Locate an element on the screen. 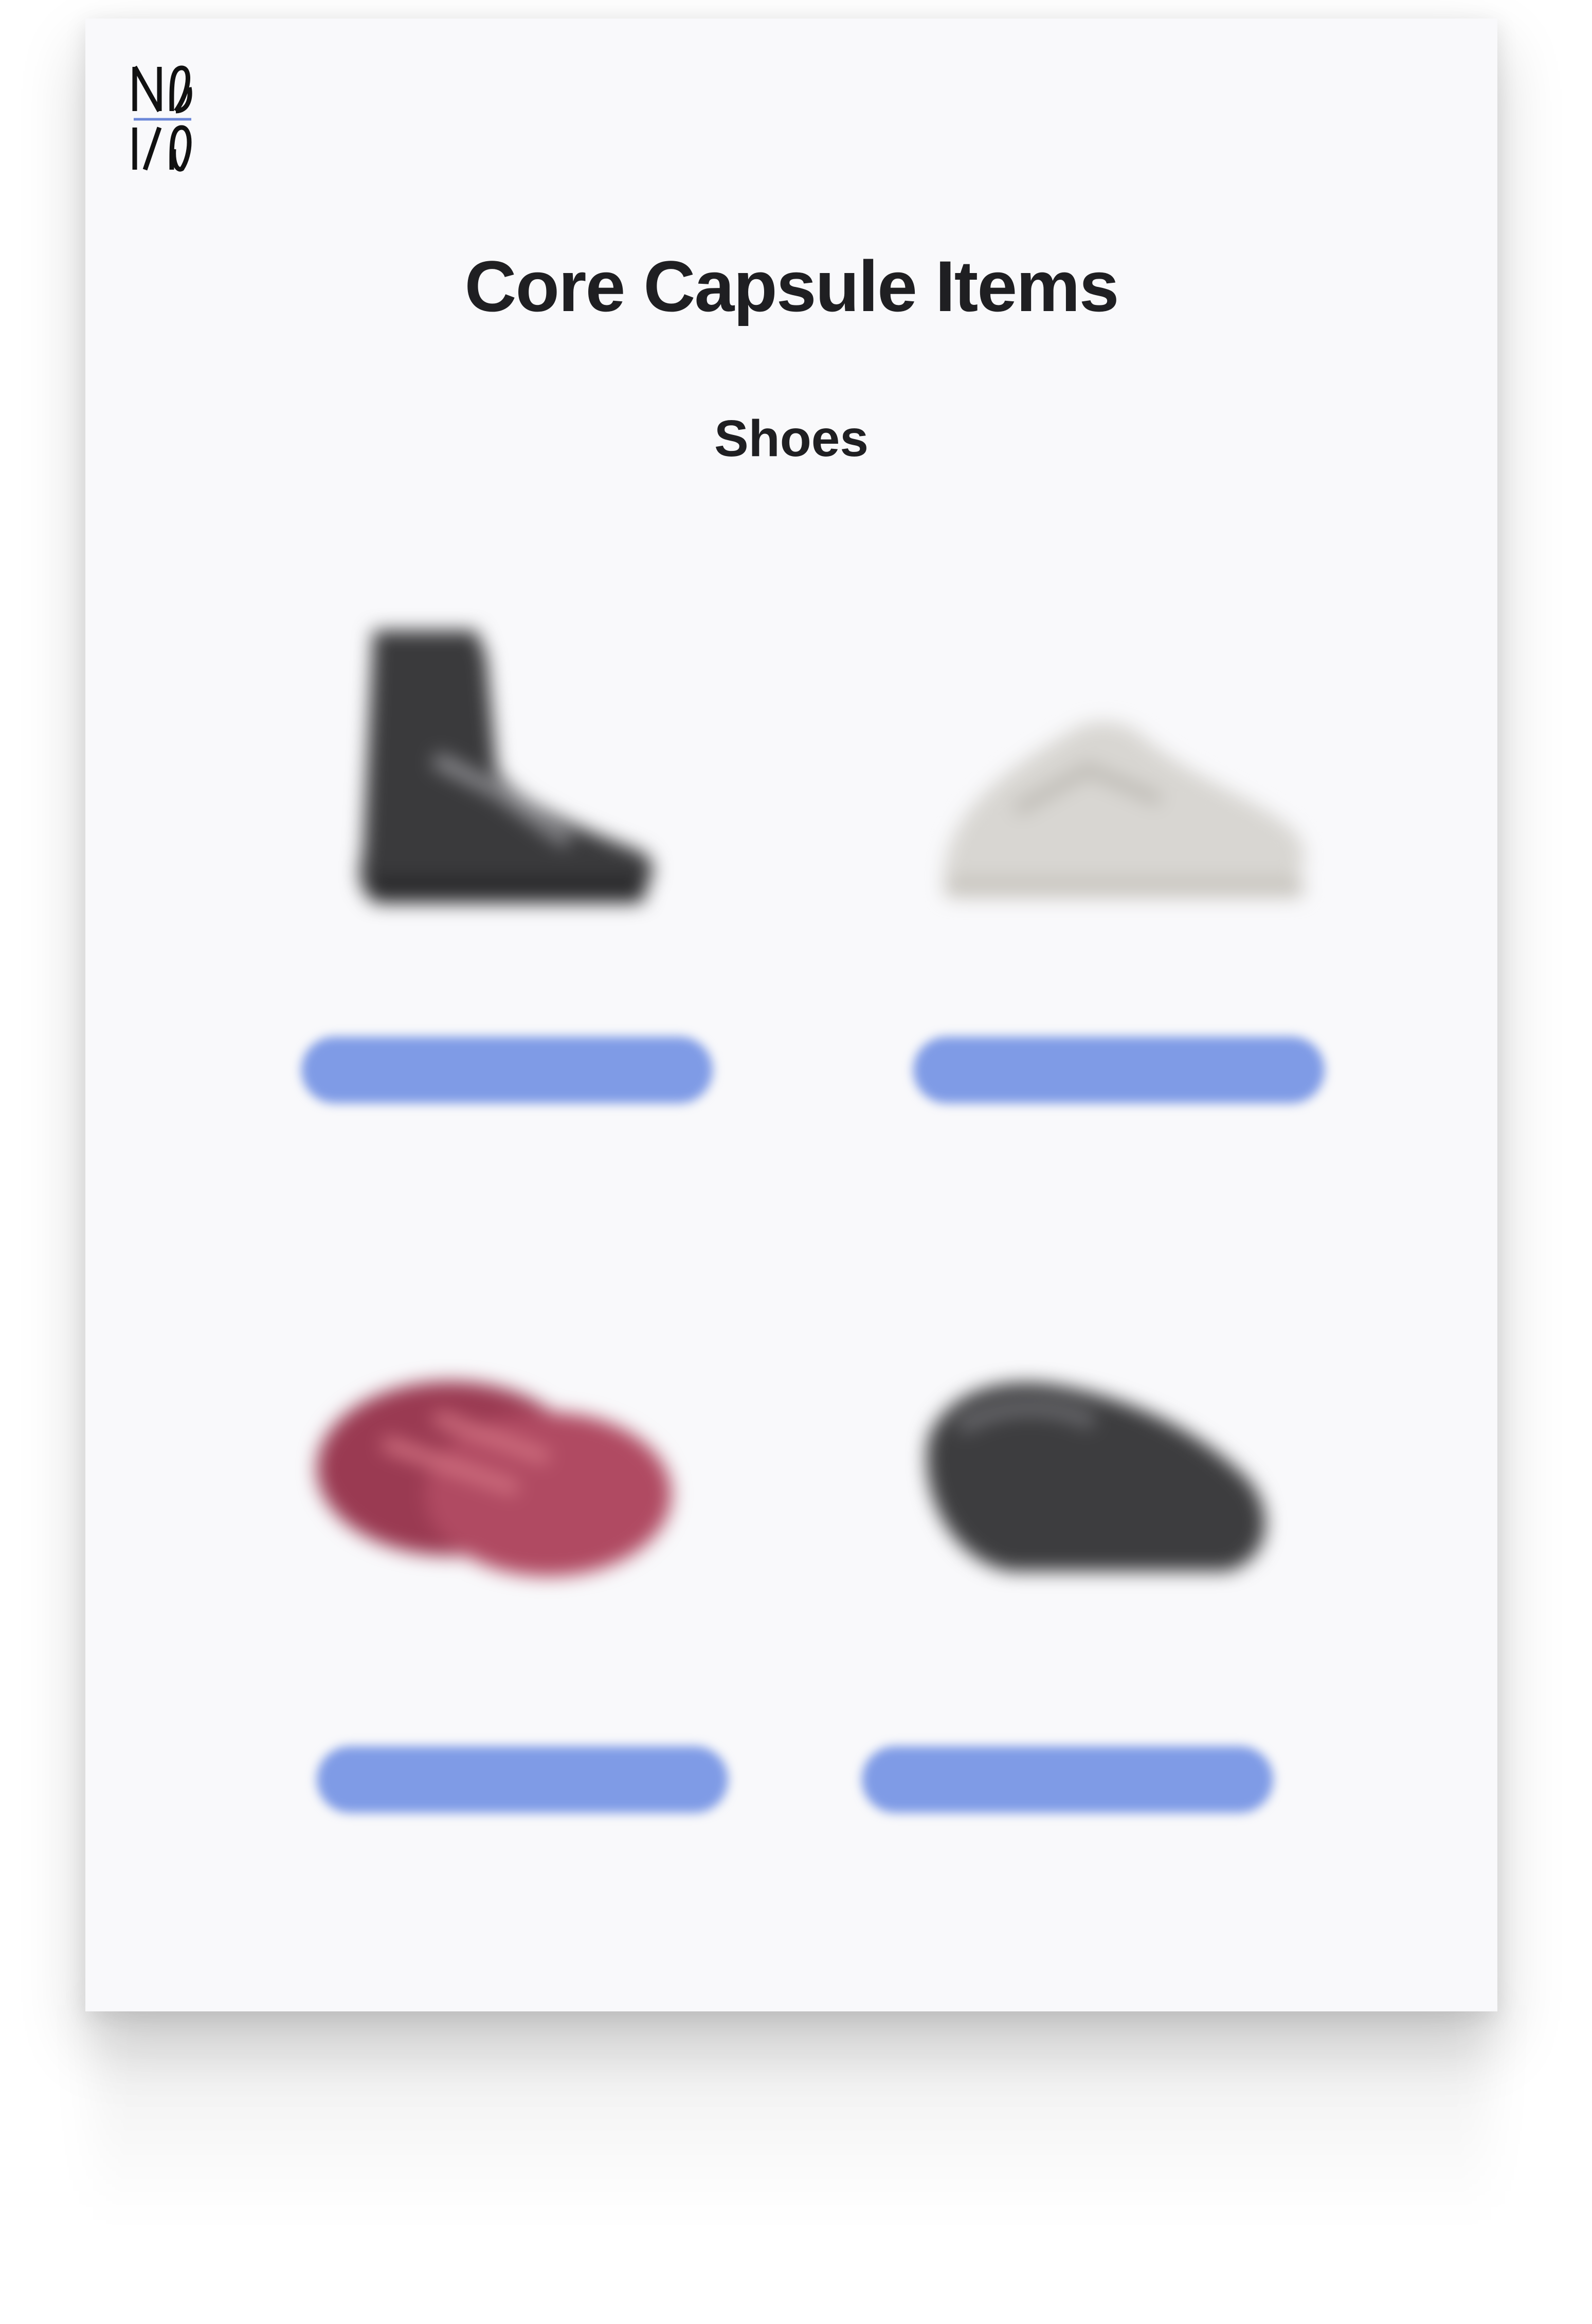  page-title: Core Capsule Items is located at coordinates (791, 286).